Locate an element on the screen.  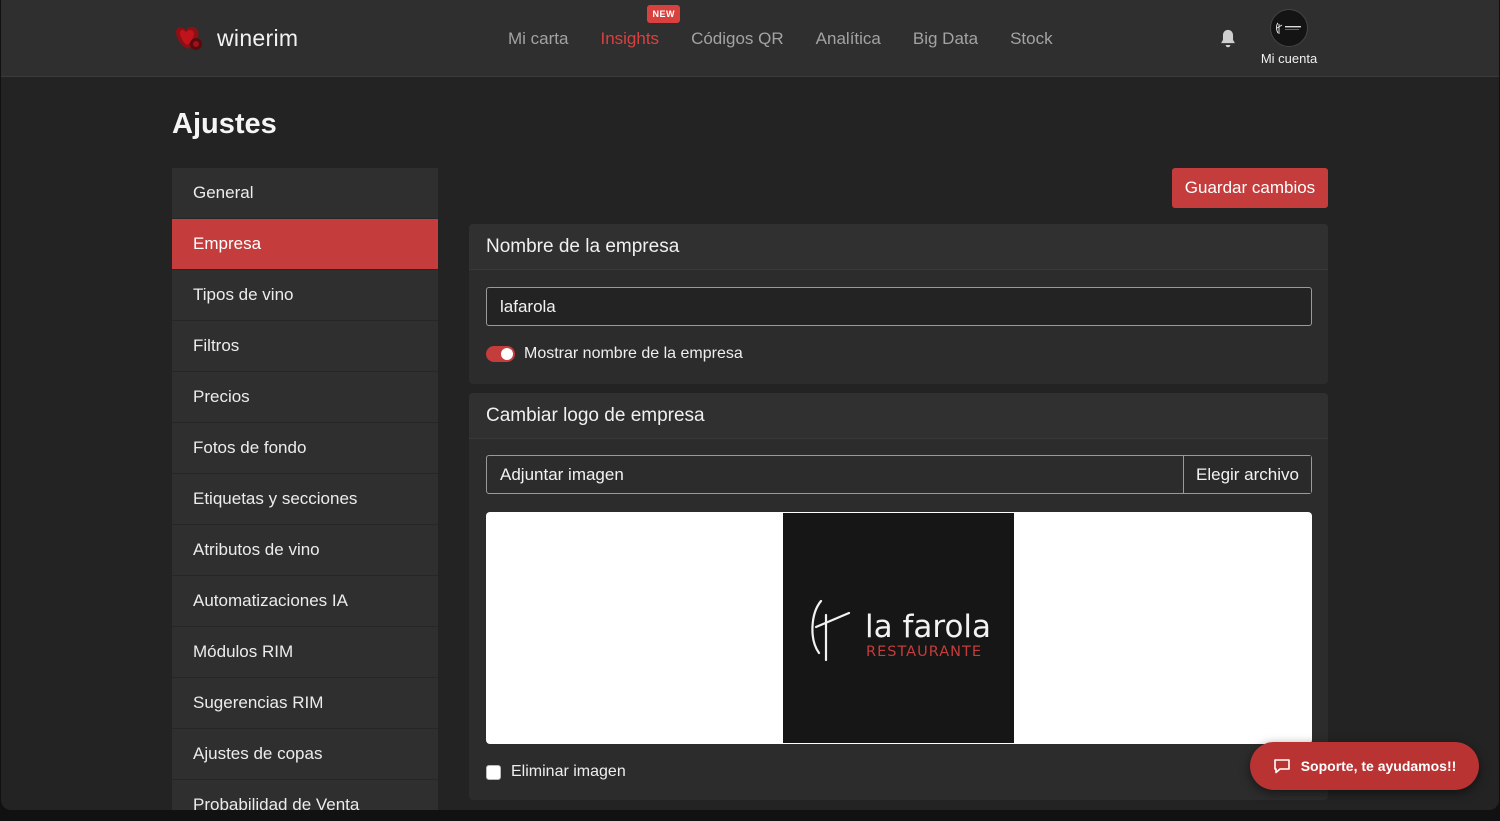
sidebar-item-atributos-de-vino: Atributos de vino is located at coordinates (305, 550).